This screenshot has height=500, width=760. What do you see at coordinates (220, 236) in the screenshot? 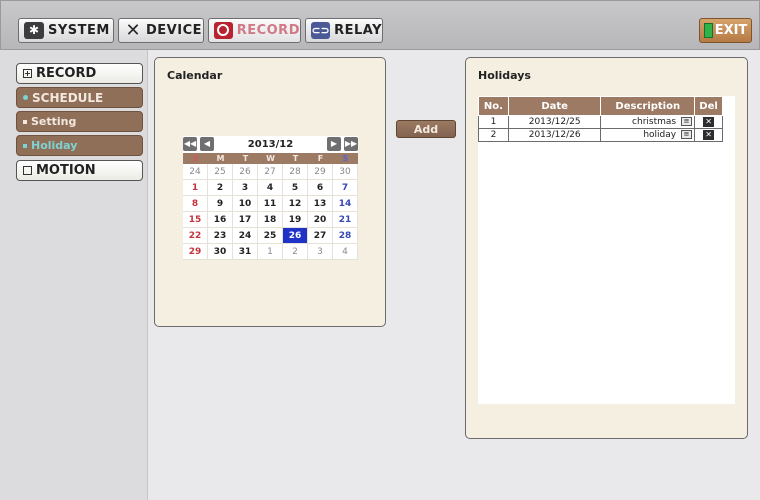
I see `calendar-day: 23` at bounding box center [220, 236].